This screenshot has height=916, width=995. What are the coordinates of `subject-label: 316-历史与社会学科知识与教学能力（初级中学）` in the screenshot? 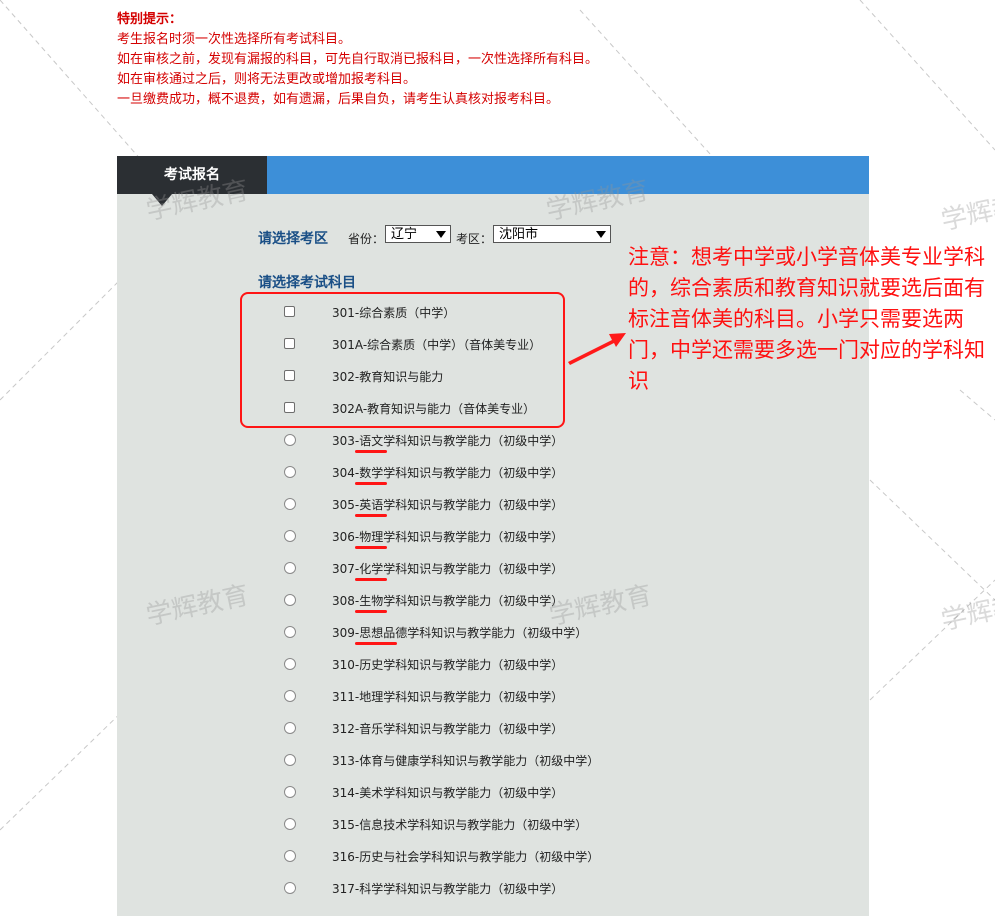 It's located at (466, 857).